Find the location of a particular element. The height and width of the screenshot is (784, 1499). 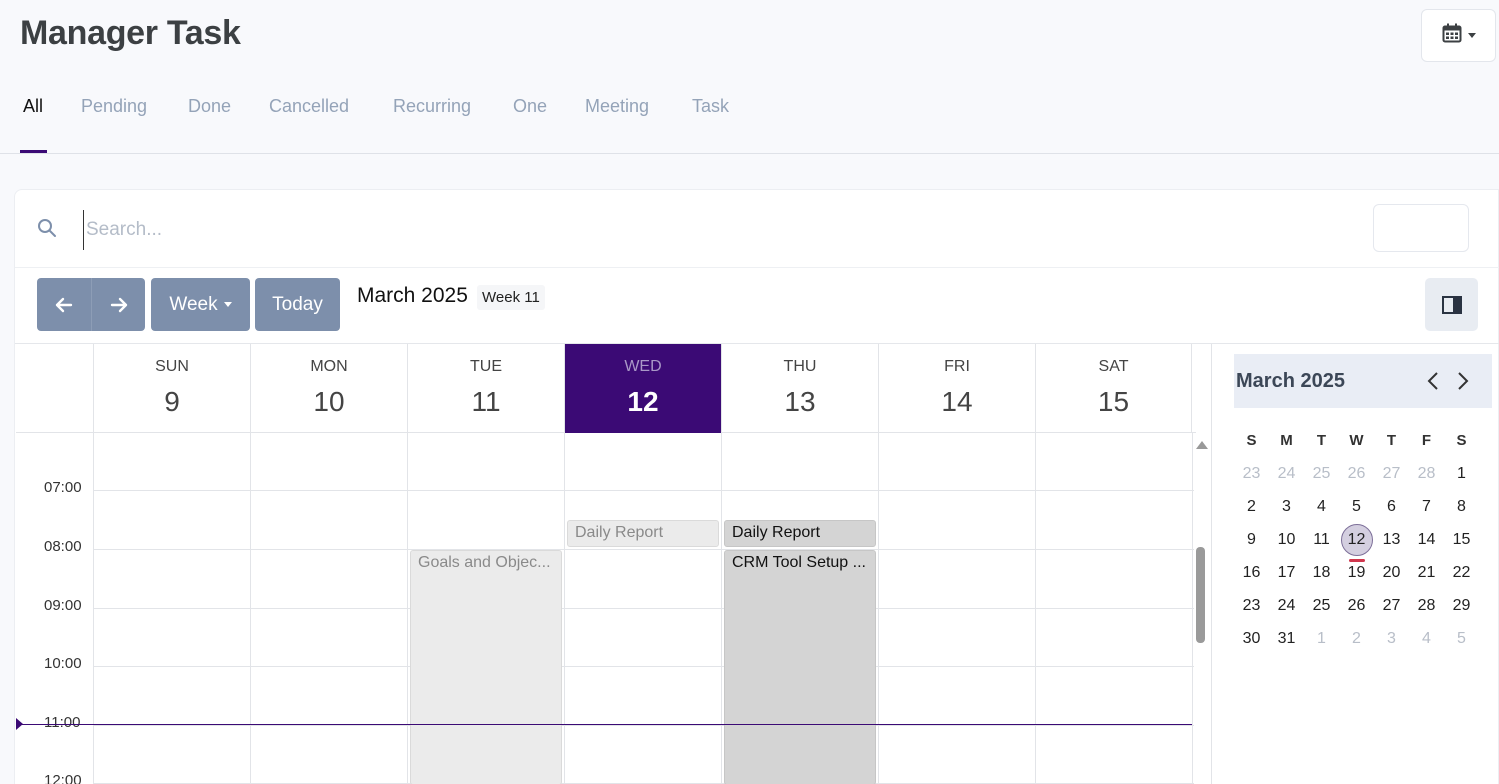

day-header-wed: WED 12 is located at coordinates (642, 388).